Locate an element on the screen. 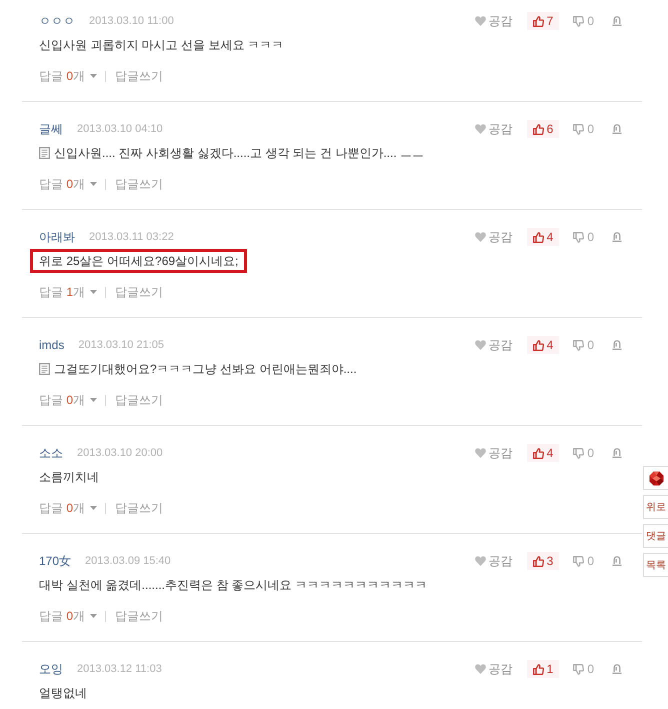 This screenshot has width=668, height=709. comment-date: 2013.03.11 03:22 is located at coordinates (131, 237).